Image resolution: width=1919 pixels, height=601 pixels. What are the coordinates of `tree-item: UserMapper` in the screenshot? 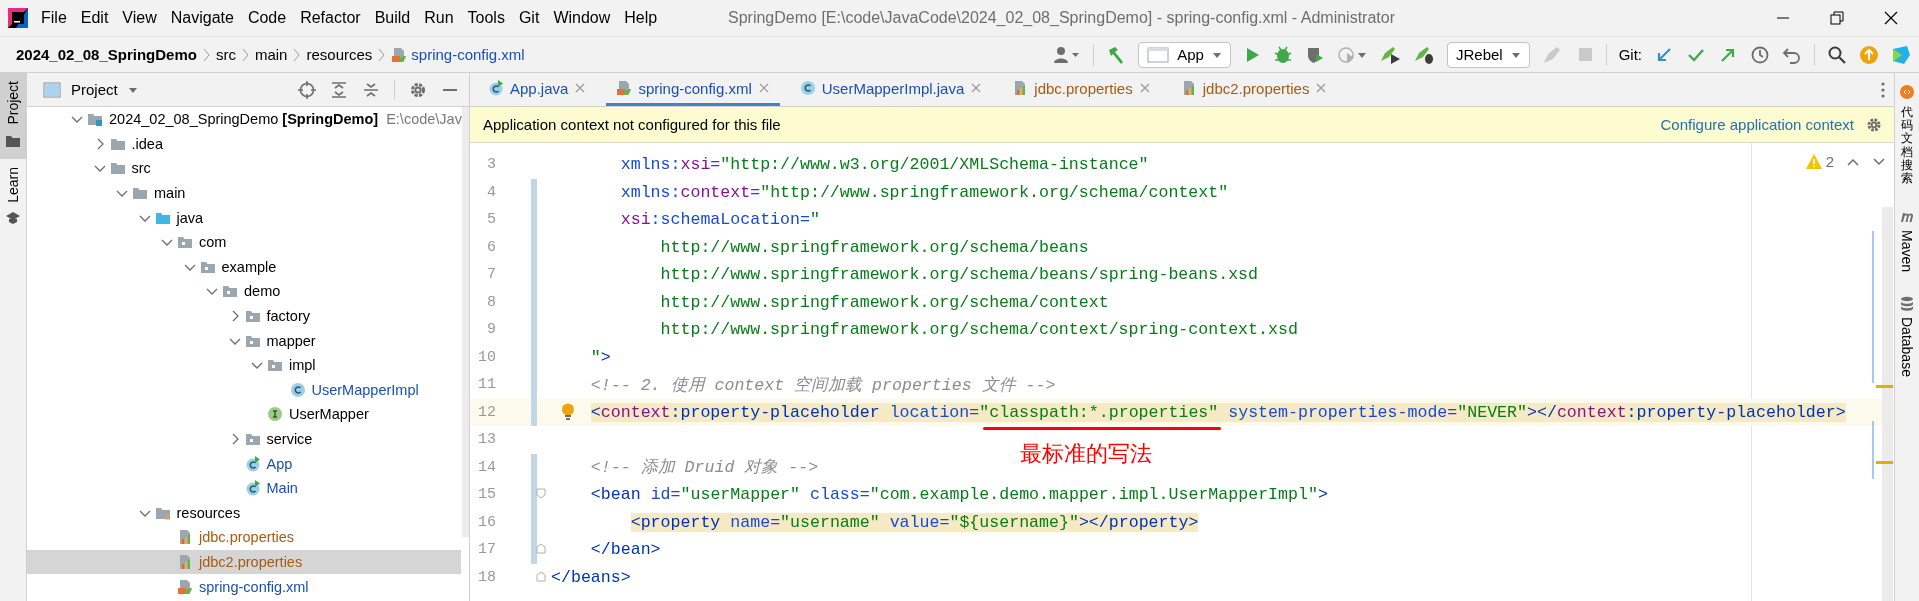 It's located at (244, 414).